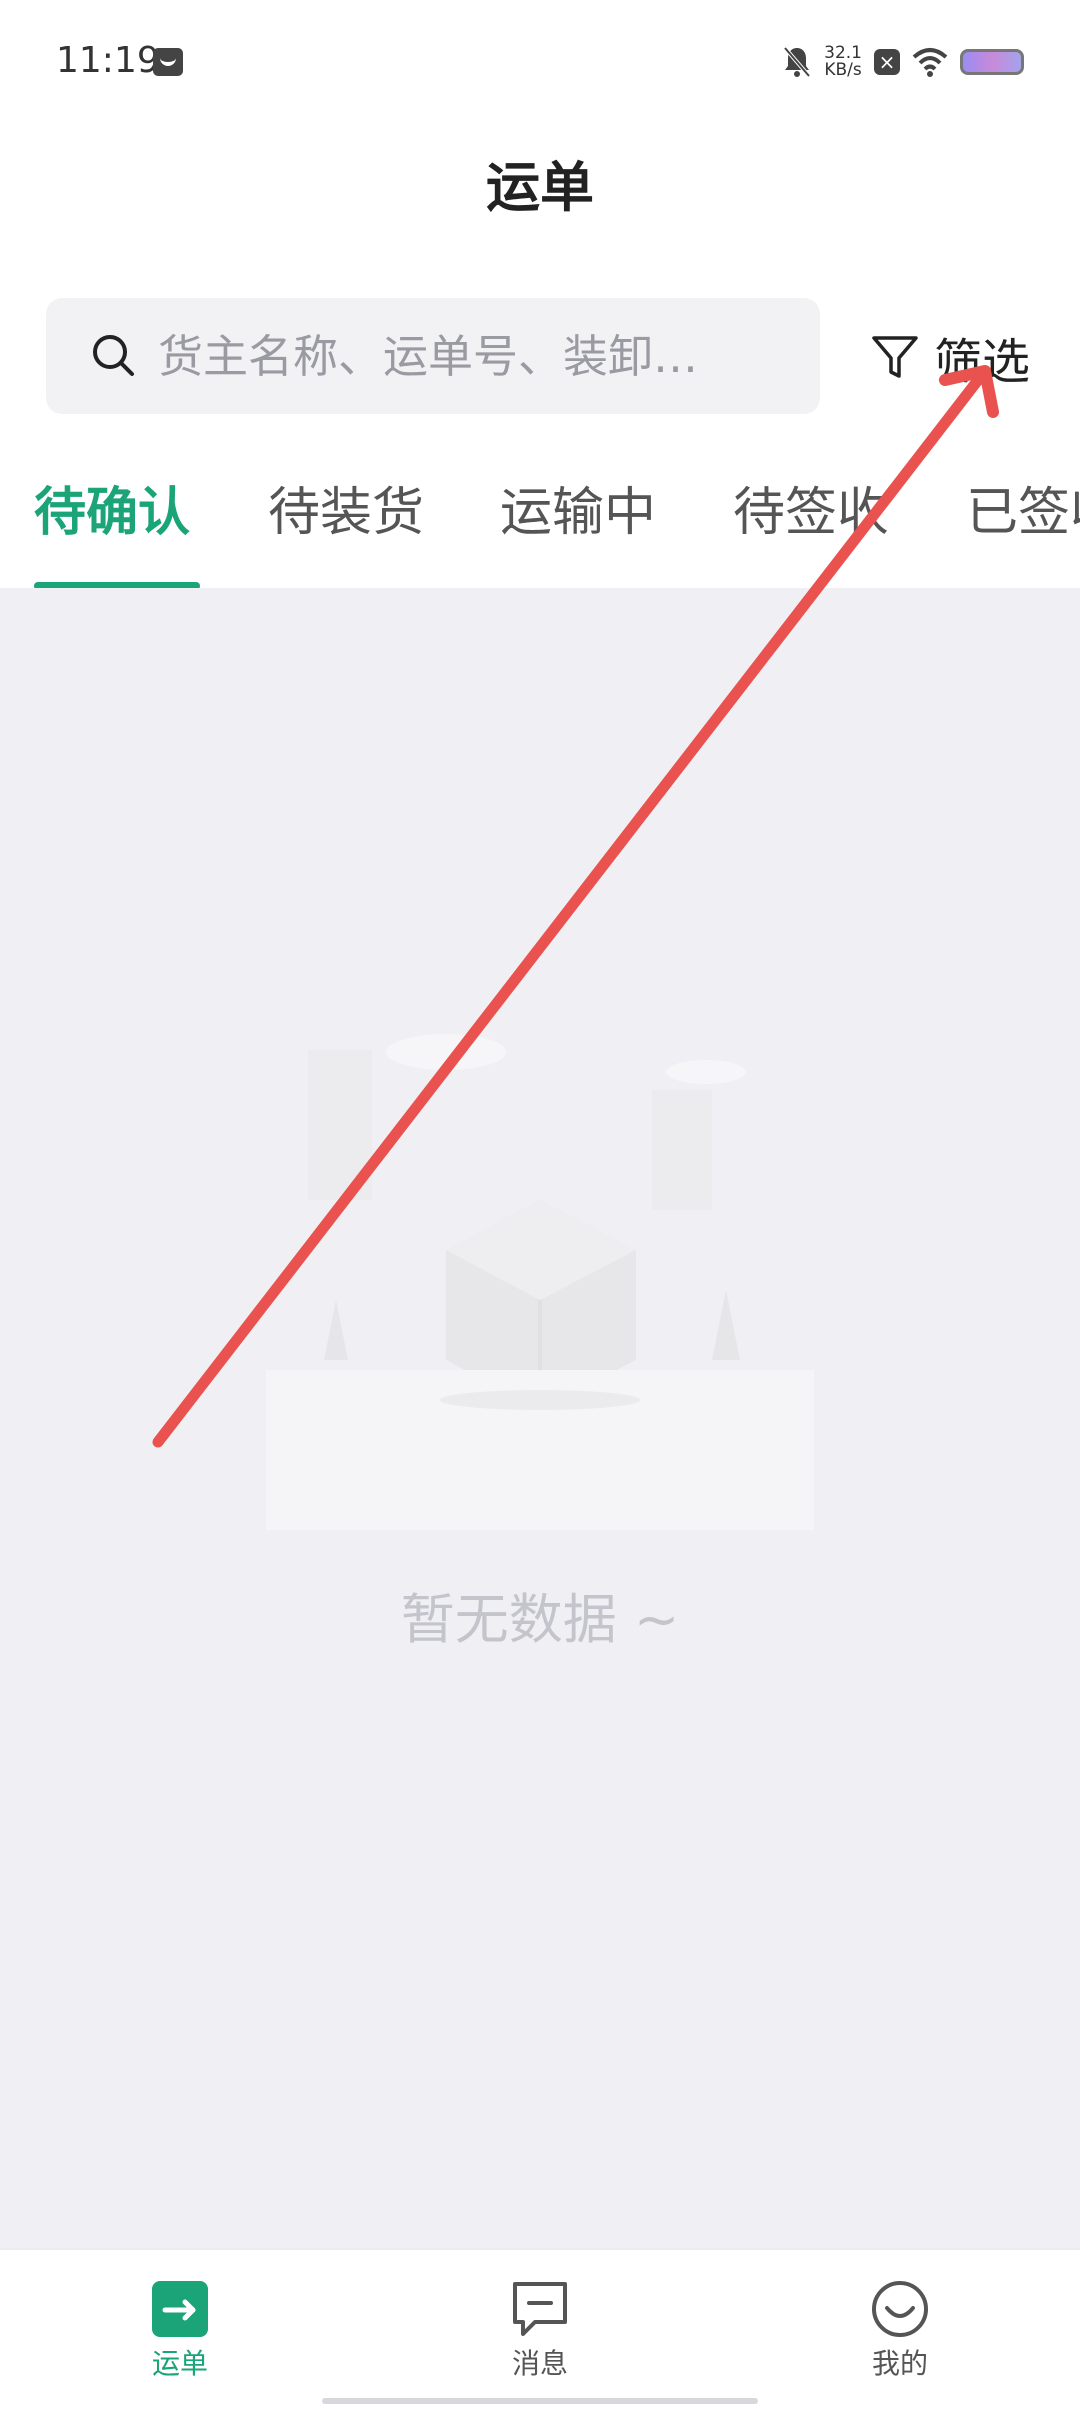  I want to click on status-tabs: 待确认 待装货 运输中 待签收 已签收, so click(540, 529).